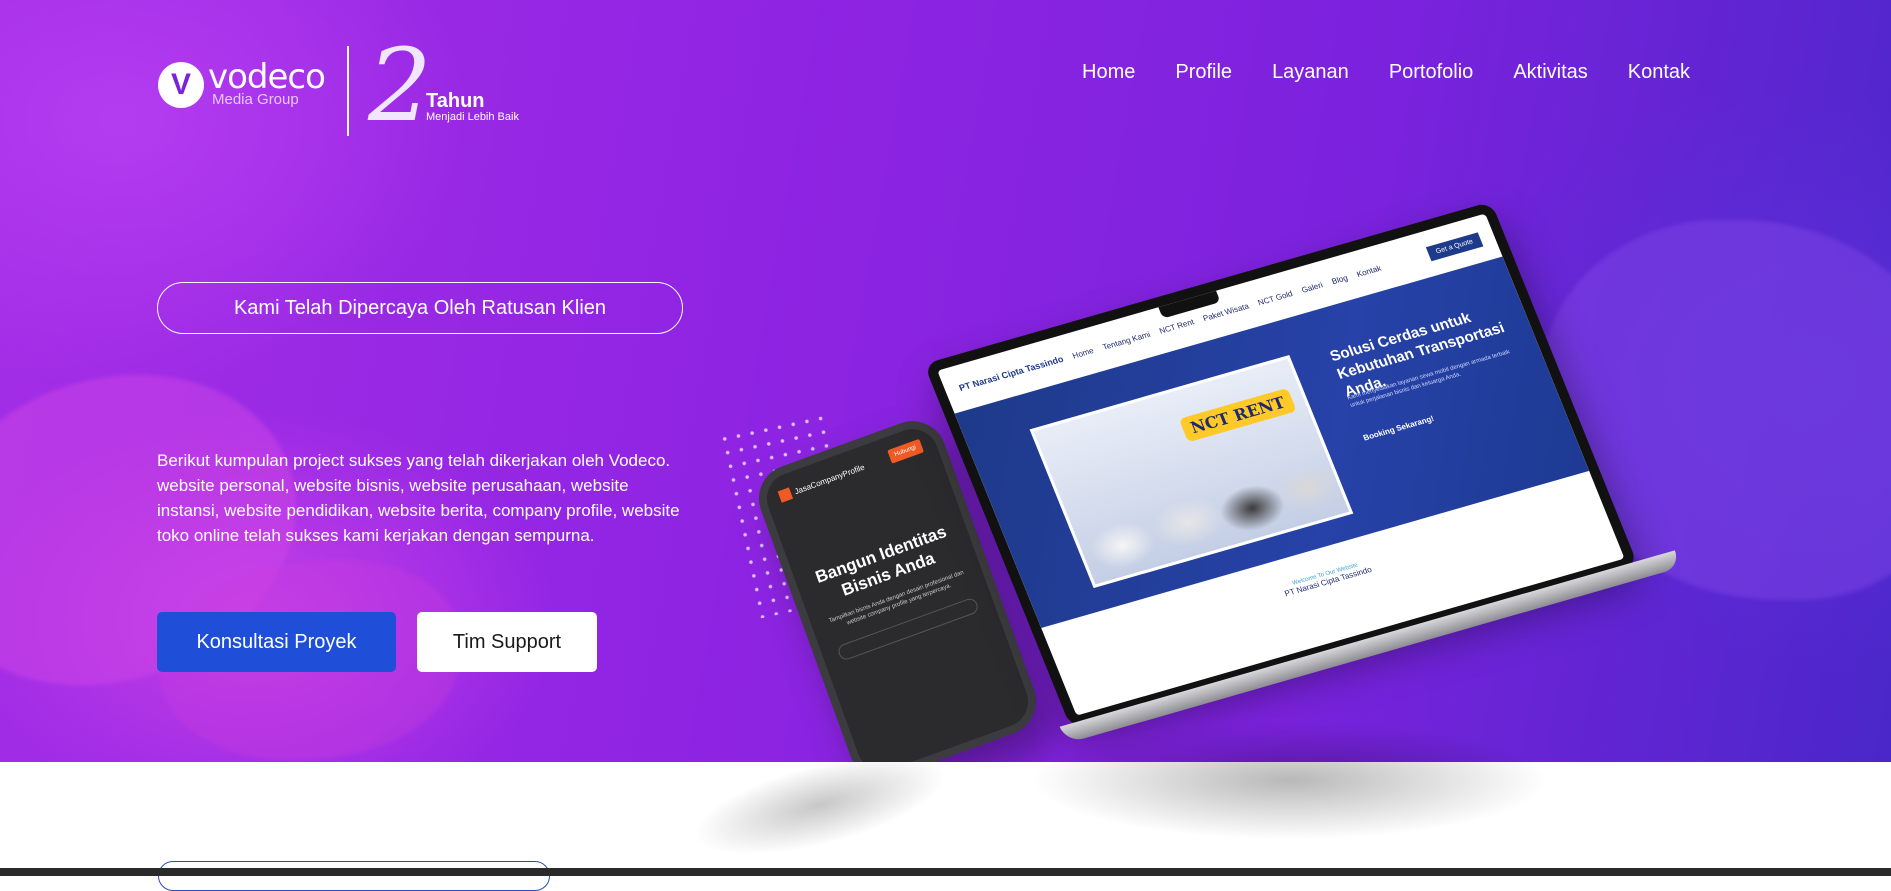  What do you see at coordinates (400, 85) in the screenshot?
I see `anniversary-number: 2` at bounding box center [400, 85].